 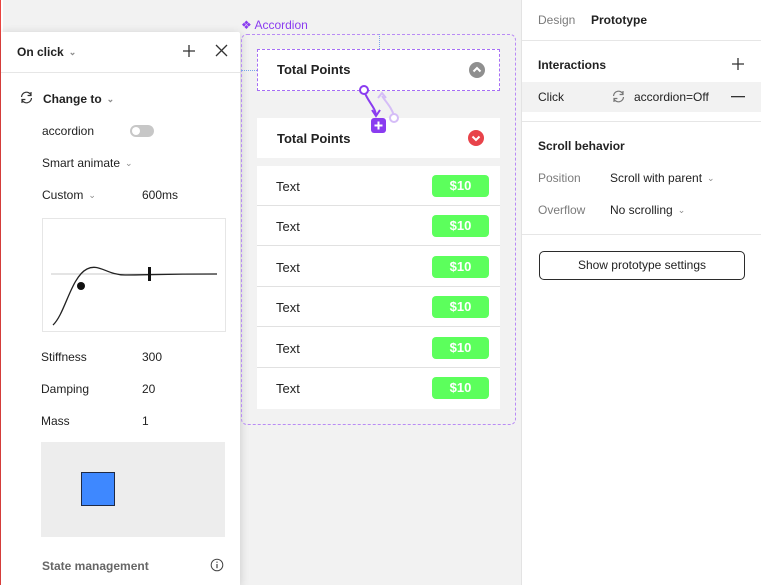 What do you see at coordinates (476, 138) in the screenshot?
I see `chevron-down-icon` at bounding box center [476, 138].